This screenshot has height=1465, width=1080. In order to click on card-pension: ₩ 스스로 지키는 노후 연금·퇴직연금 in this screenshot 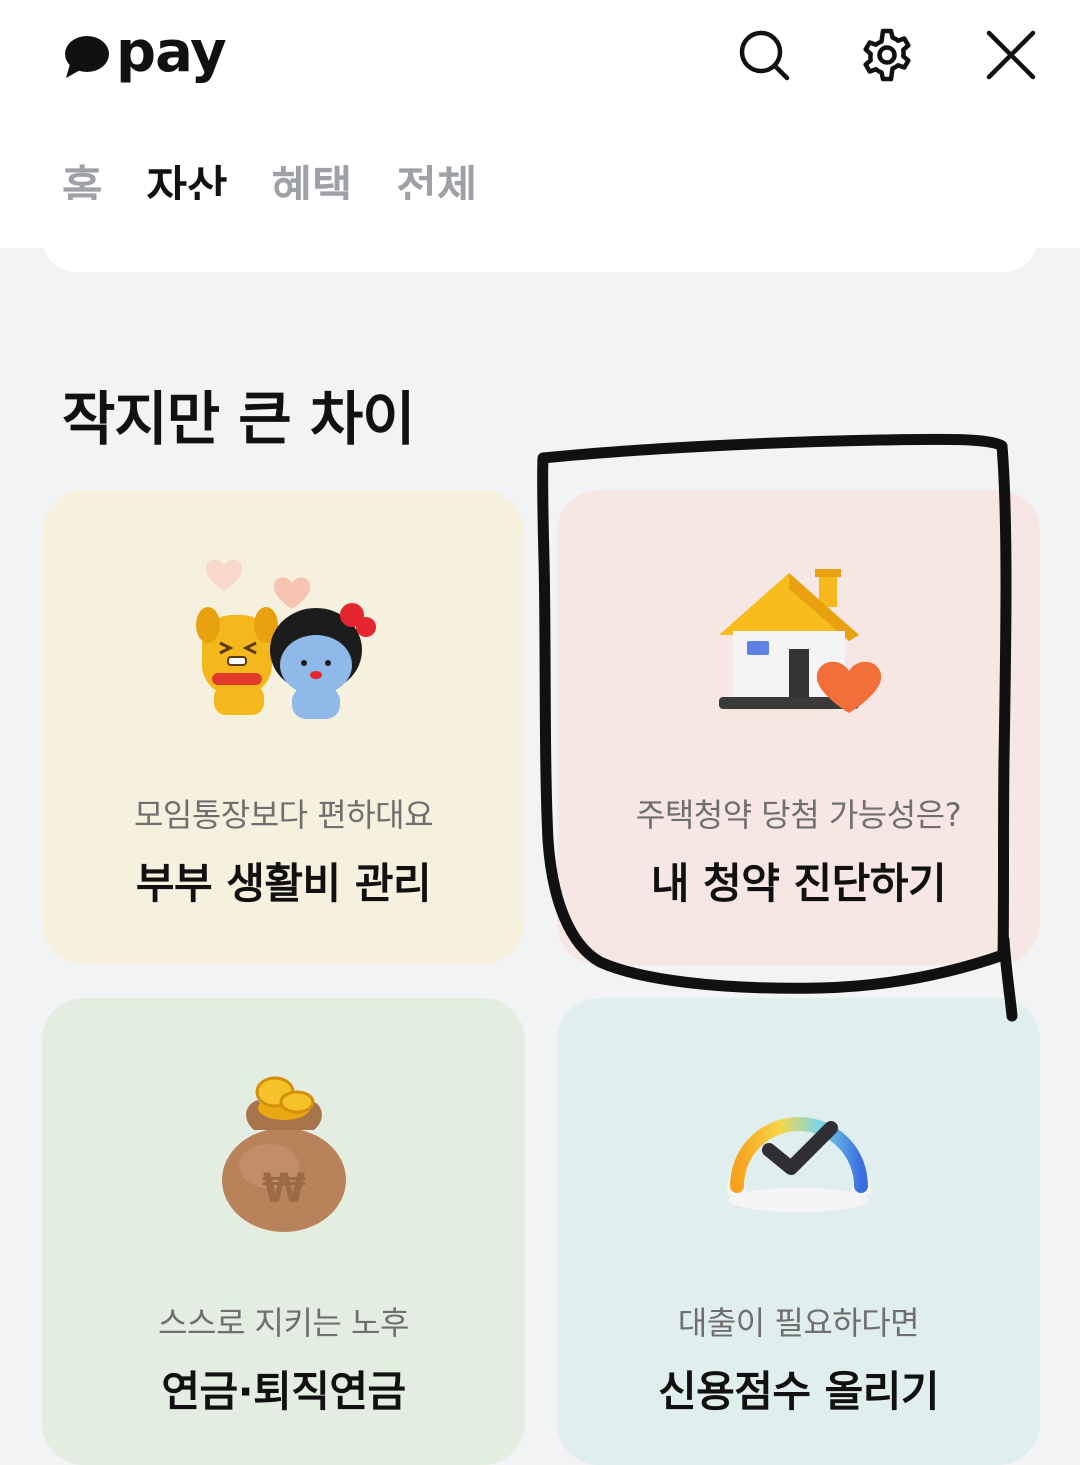, I will do `click(283, 1231)`.